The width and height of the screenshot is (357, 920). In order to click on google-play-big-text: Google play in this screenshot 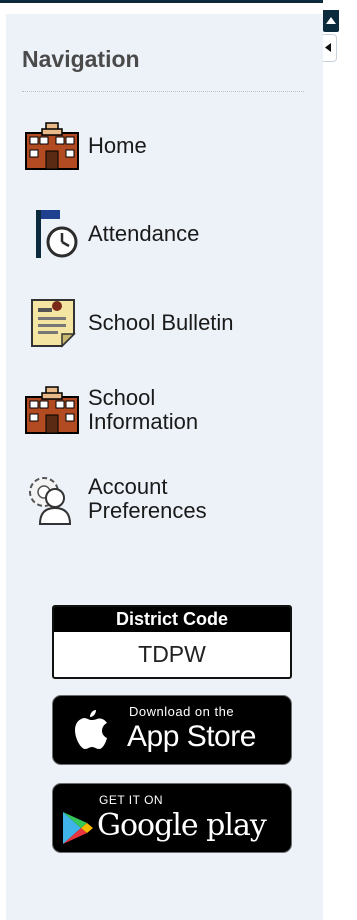, I will do `click(182, 825)`.